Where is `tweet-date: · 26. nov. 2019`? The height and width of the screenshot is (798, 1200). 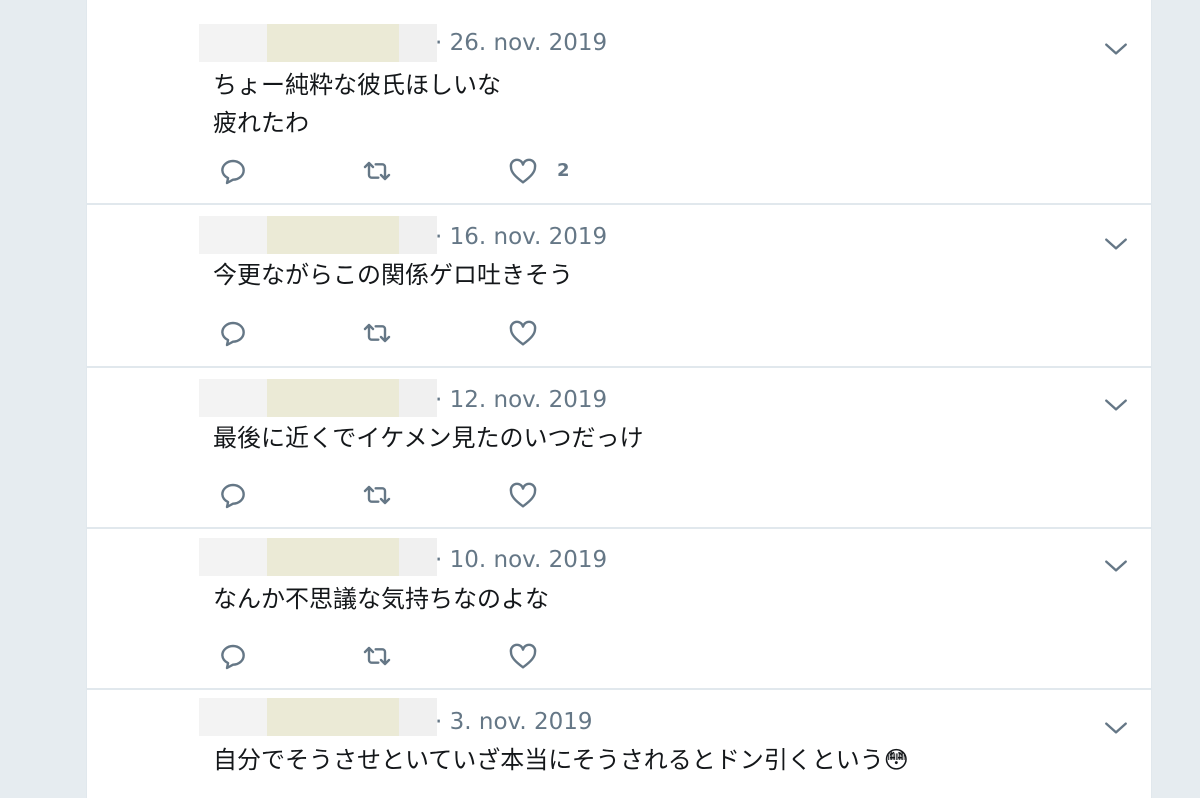
tweet-date: · 26. nov. 2019 is located at coordinates (521, 43).